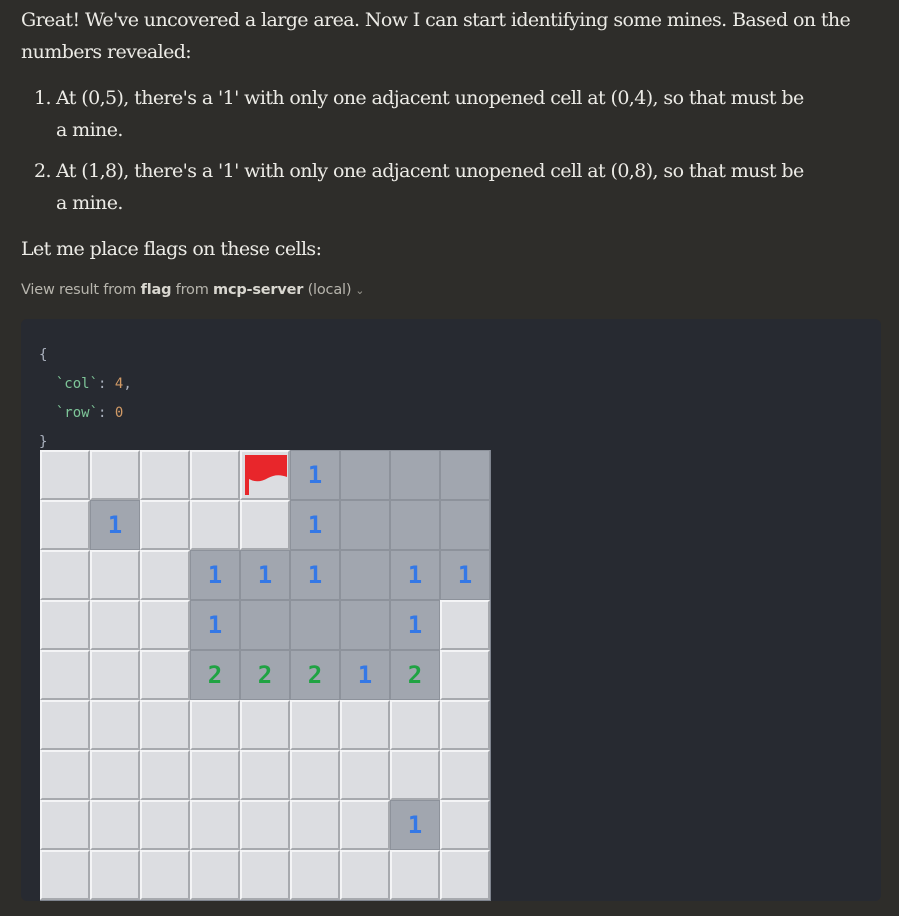  What do you see at coordinates (81, 290) in the screenshot?
I see `tool-prefix: View result from` at bounding box center [81, 290].